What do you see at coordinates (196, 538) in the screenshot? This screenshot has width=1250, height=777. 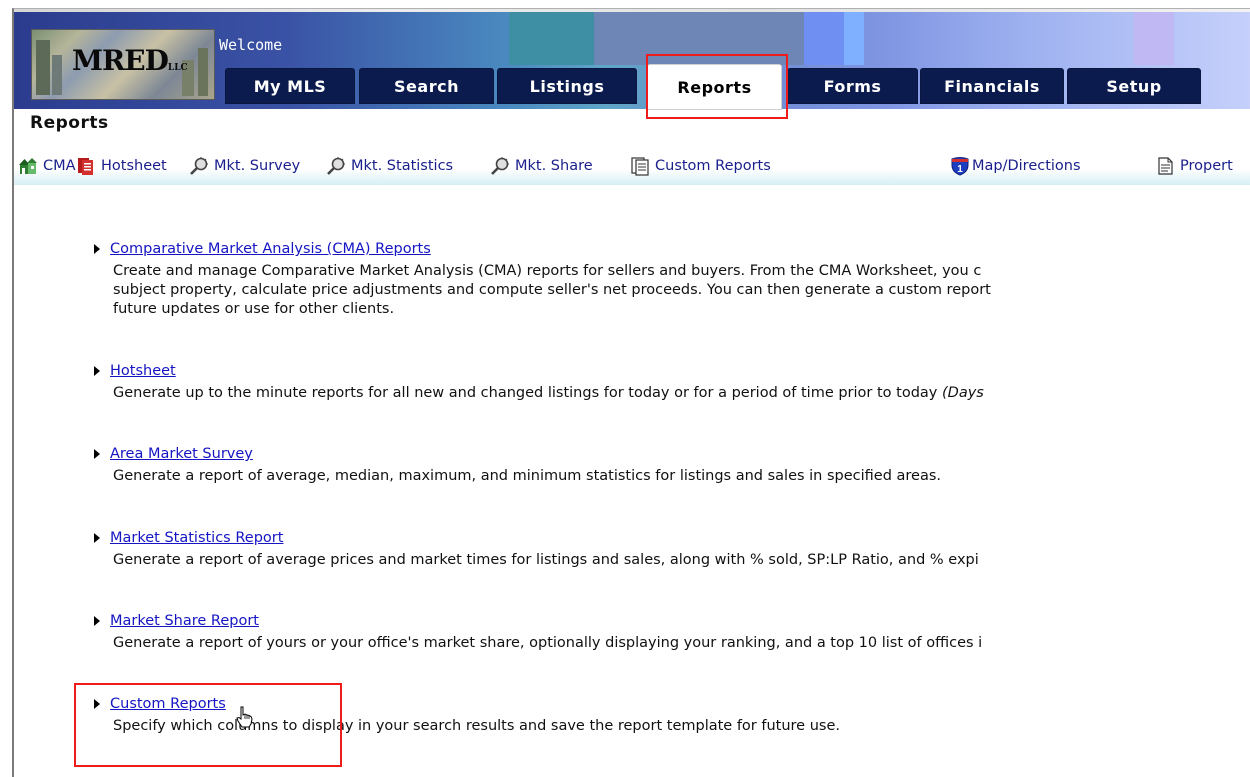 I see `report-link-market-statistics: Market Statistics Report` at bounding box center [196, 538].